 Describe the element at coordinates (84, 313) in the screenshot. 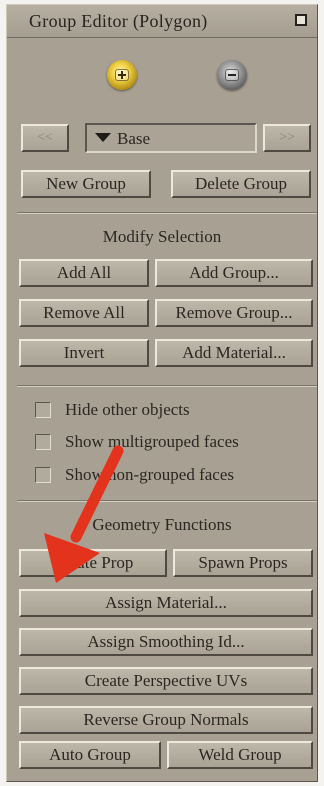

I see `remove-all-button: Remove All` at that location.